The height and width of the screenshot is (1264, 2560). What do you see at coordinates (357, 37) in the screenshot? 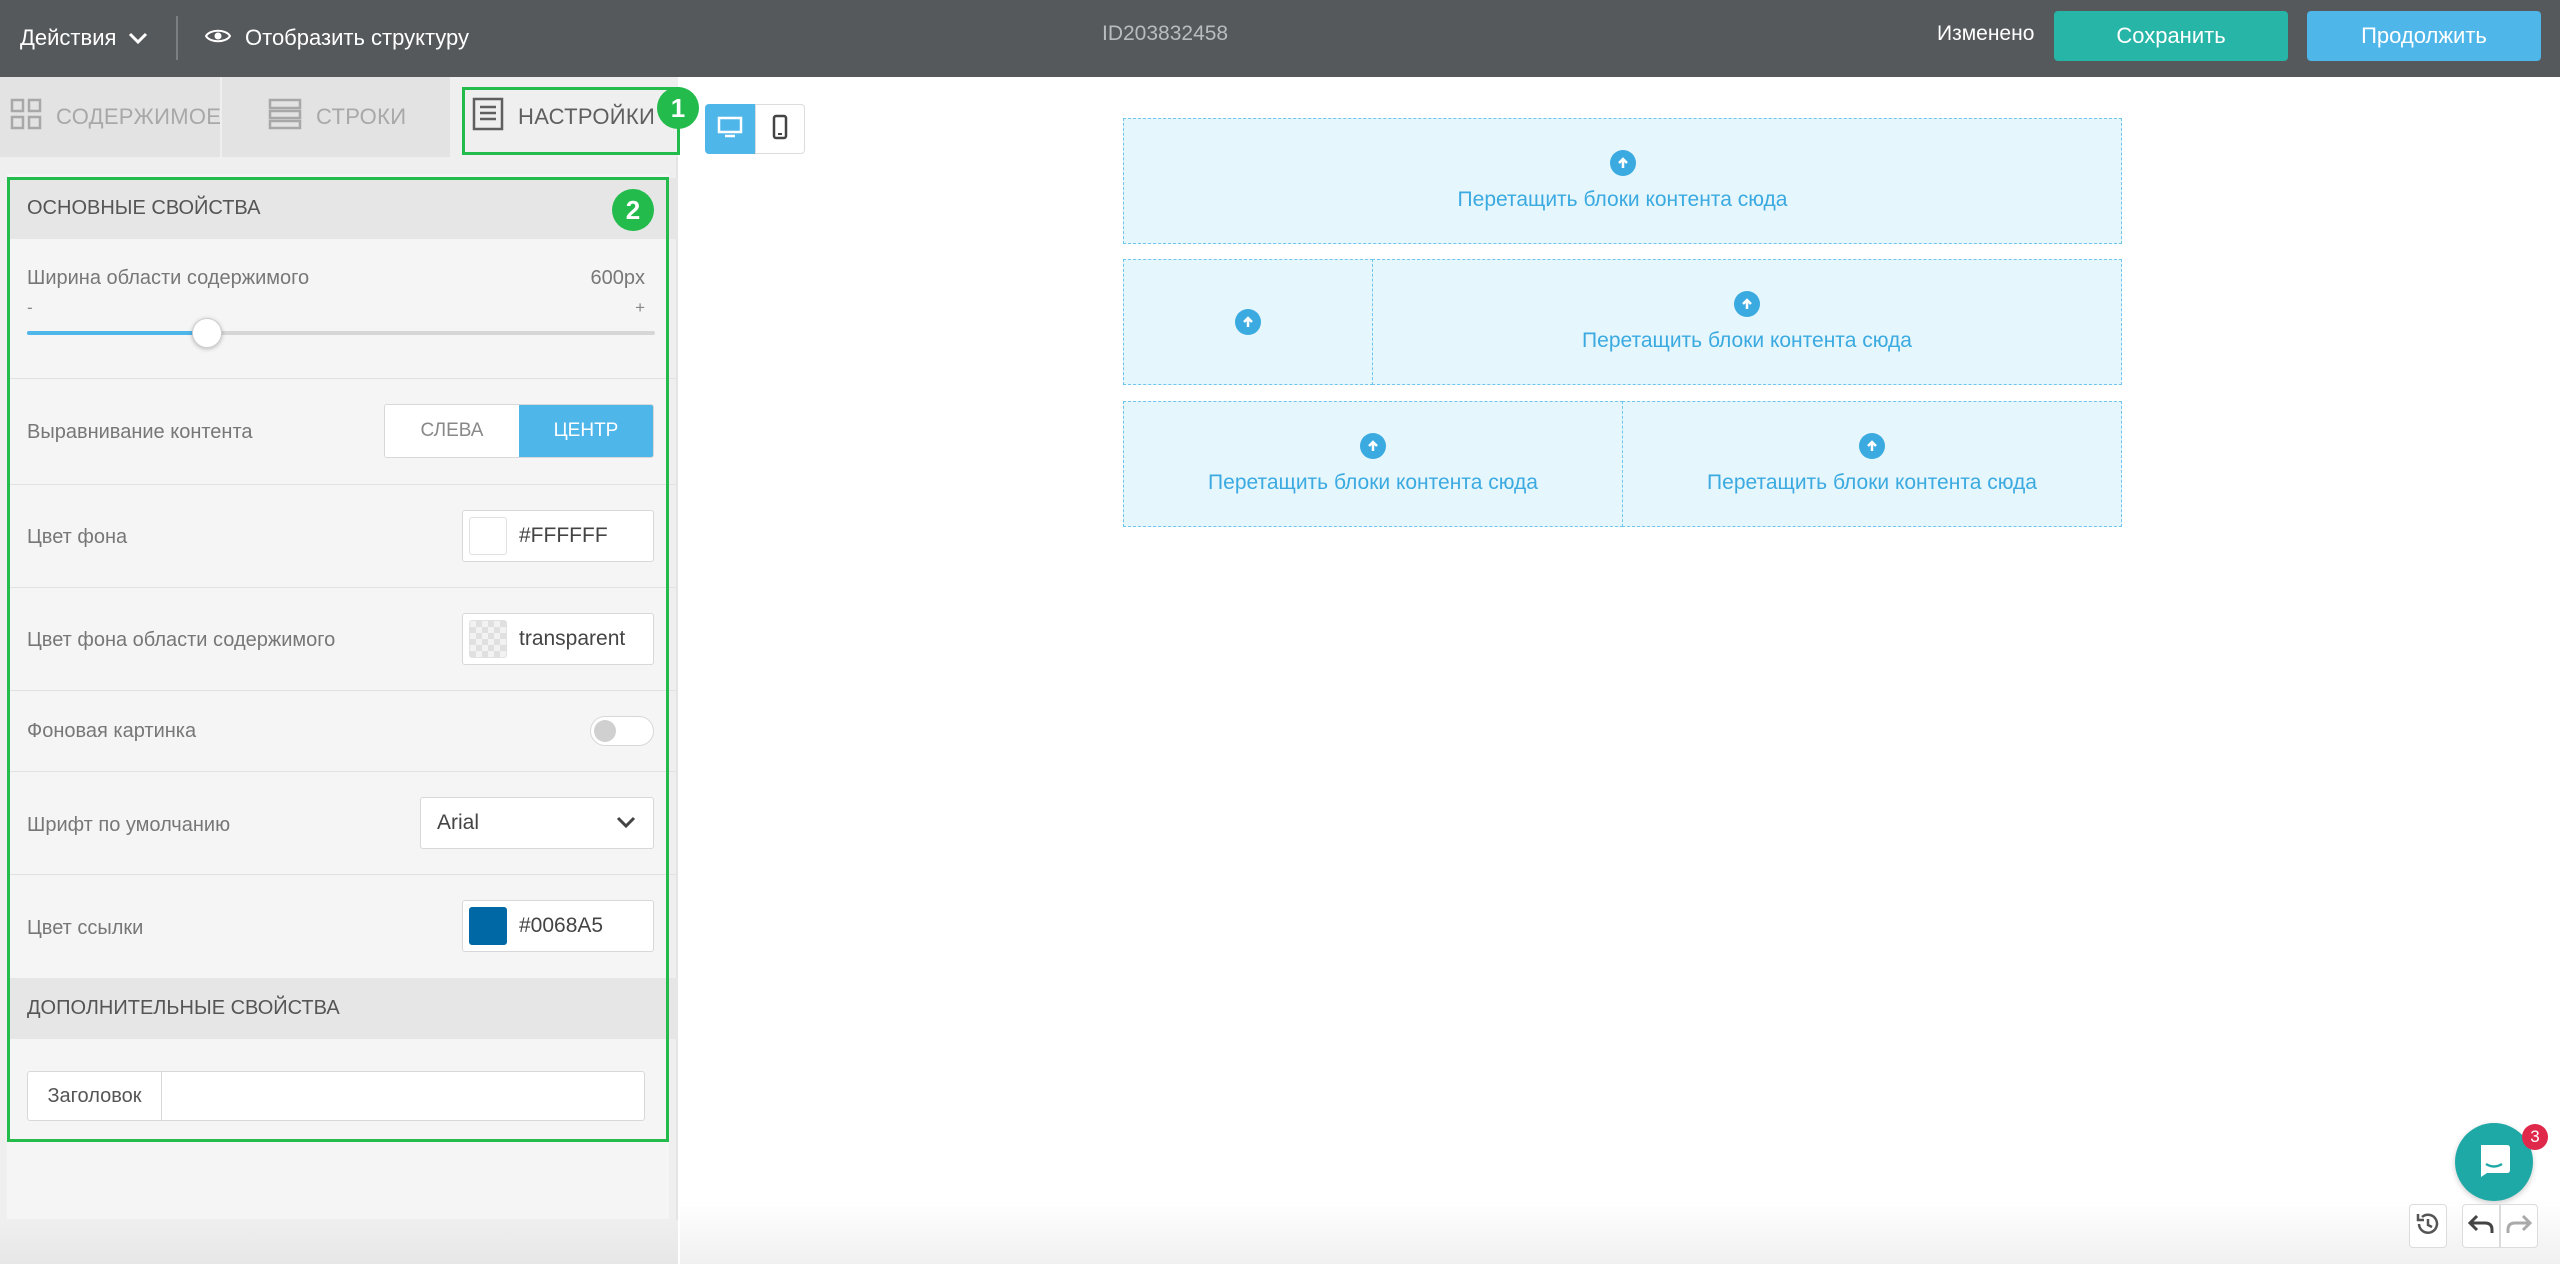
I see `show-structure-label: Отобразить структуру` at bounding box center [357, 37].